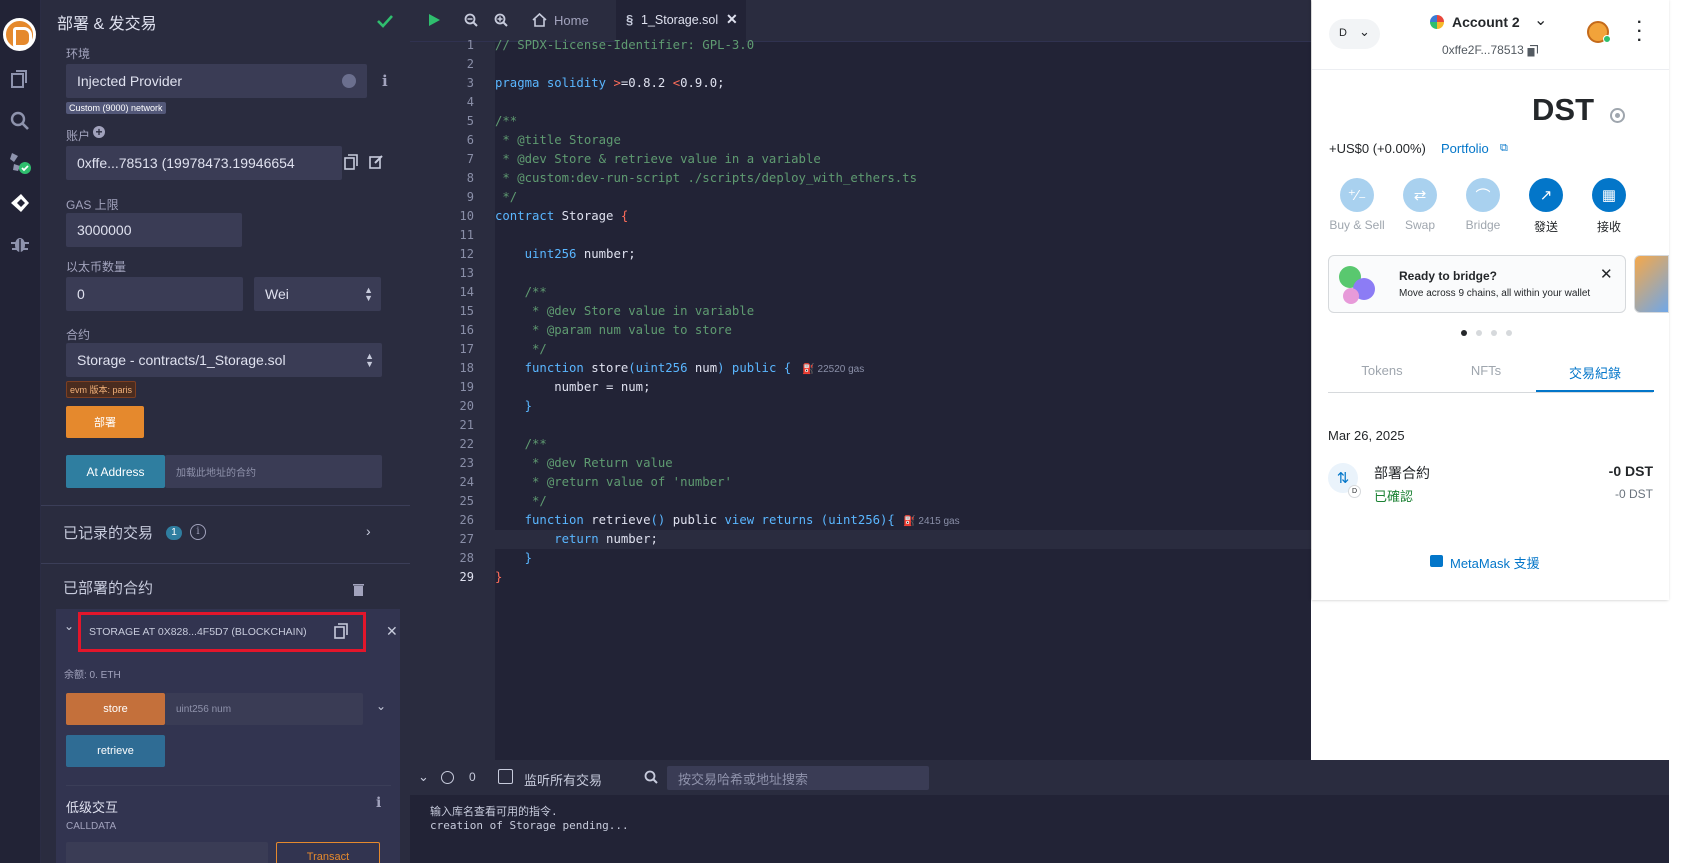  What do you see at coordinates (447, 777) in the screenshot?
I see `clear-console-icon` at bounding box center [447, 777].